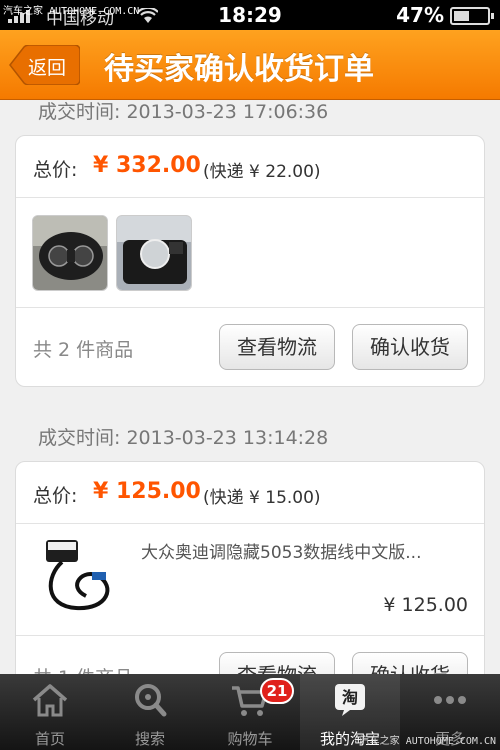  Describe the element at coordinates (472, 16) in the screenshot. I see `battery-icon` at that location.